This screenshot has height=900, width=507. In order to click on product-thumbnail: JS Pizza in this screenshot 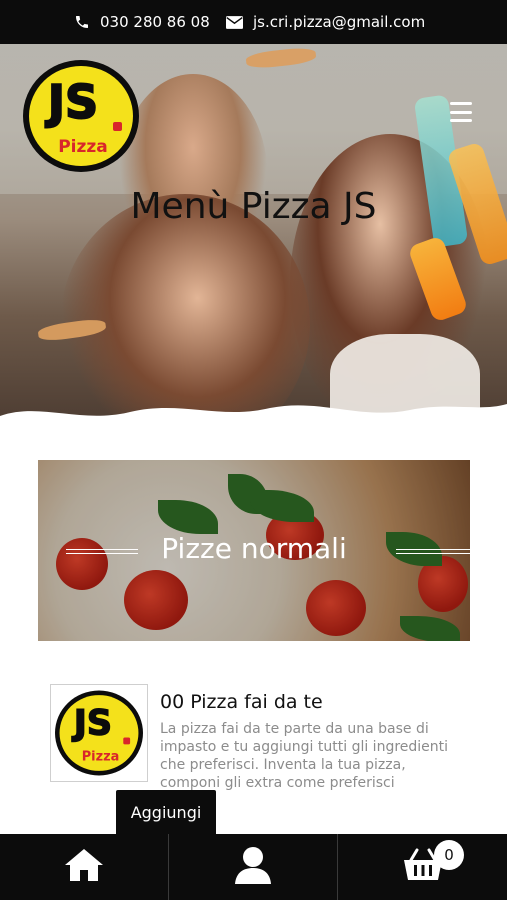, I will do `click(99, 733)`.